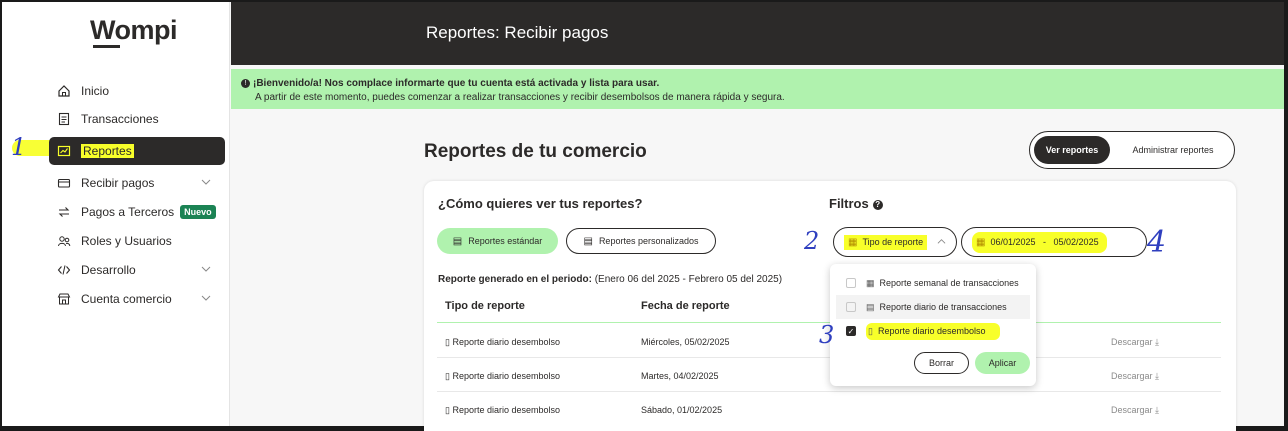 The height and width of the screenshot is (431, 1288). What do you see at coordinates (515, 279) in the screenshot?
I see `period-label: Reporte generado en el periodo:` at bounding box center [515, 279].